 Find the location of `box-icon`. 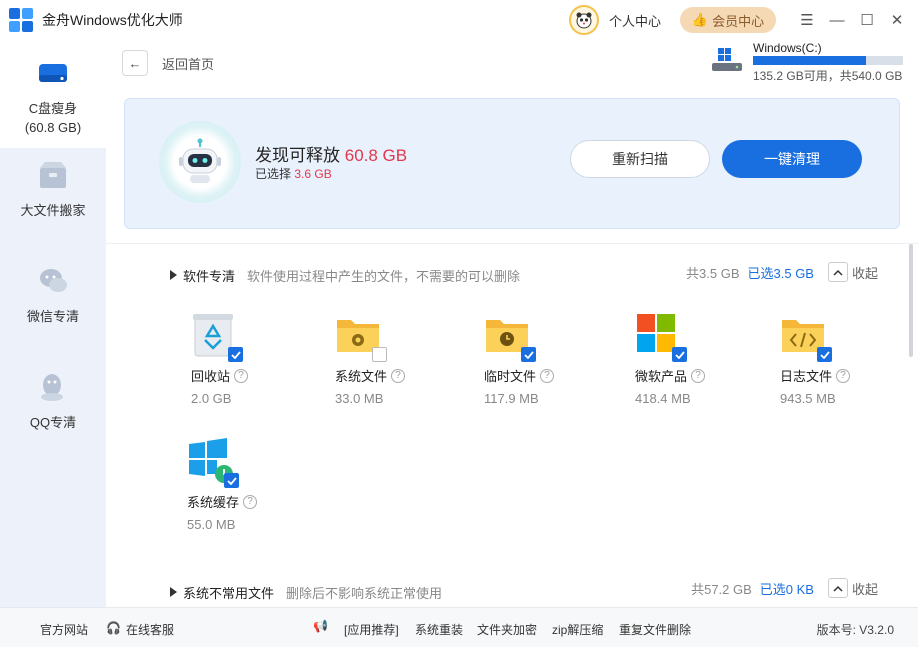

box-icon is located at coordinates (53, 175).